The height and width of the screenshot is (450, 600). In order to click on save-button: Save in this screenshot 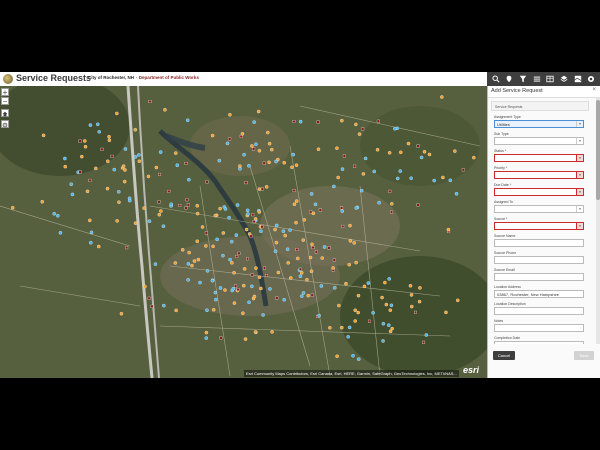, I will do `click(584, 355)`.